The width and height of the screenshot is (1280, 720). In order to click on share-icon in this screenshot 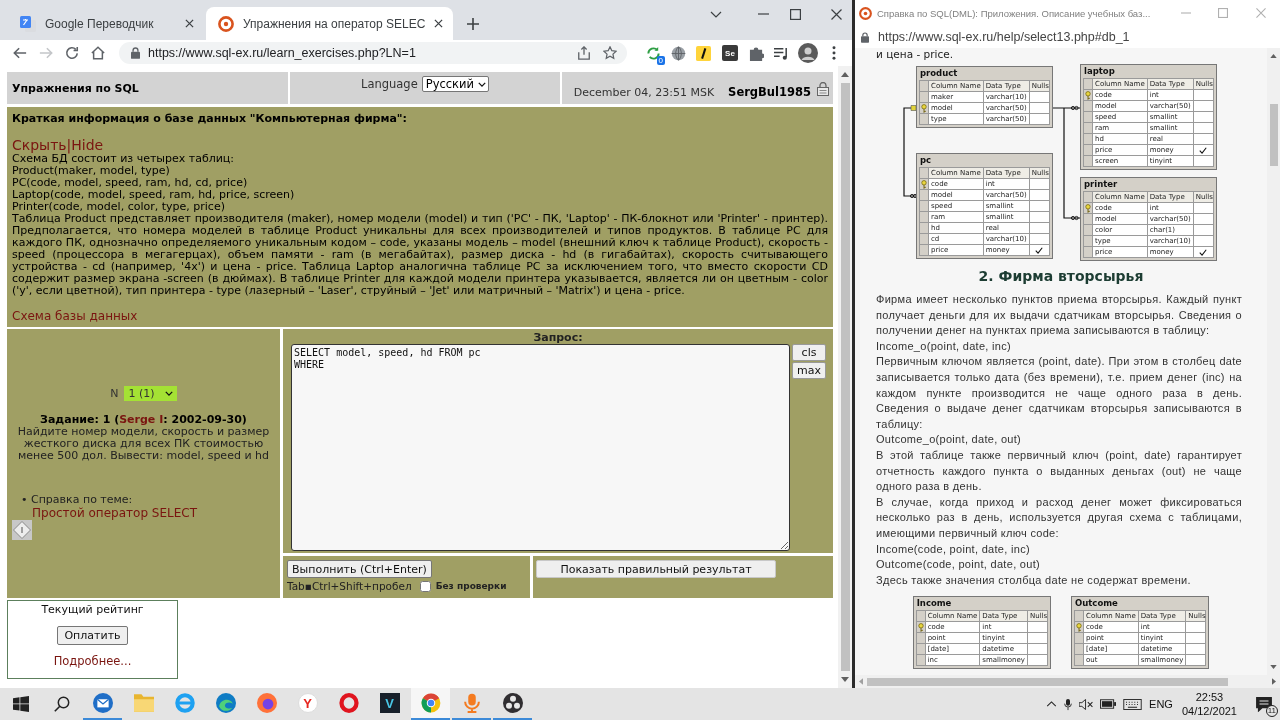, I will do `click(584, 53)`.